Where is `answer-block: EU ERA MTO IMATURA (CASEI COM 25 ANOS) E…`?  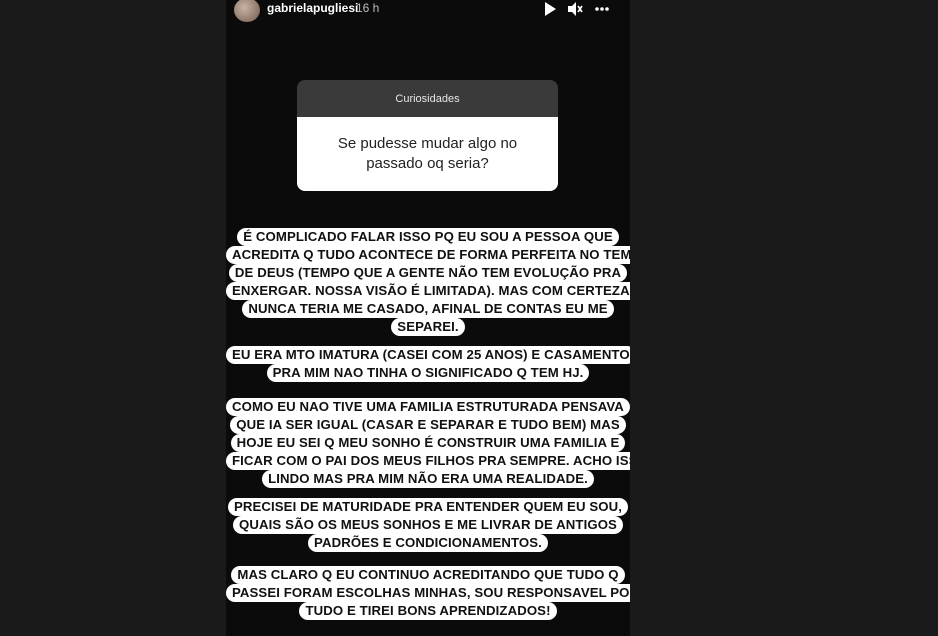 answer-block: EU ERA MTO IMATURA (CASEI COM 25 ANOS) E… is located at coordinates (428, 364).